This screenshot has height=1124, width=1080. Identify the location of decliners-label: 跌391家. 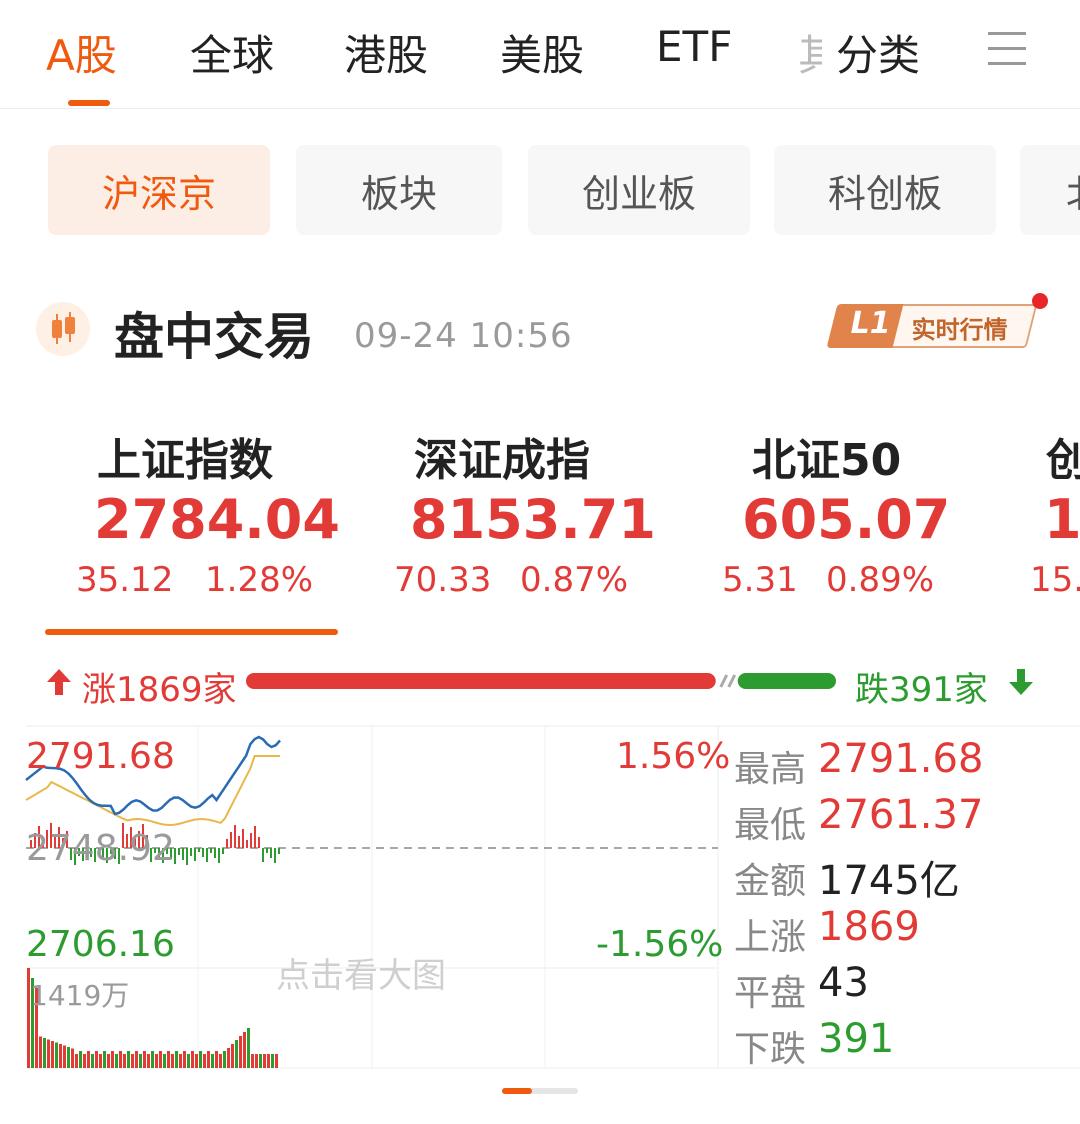
(921, 690).